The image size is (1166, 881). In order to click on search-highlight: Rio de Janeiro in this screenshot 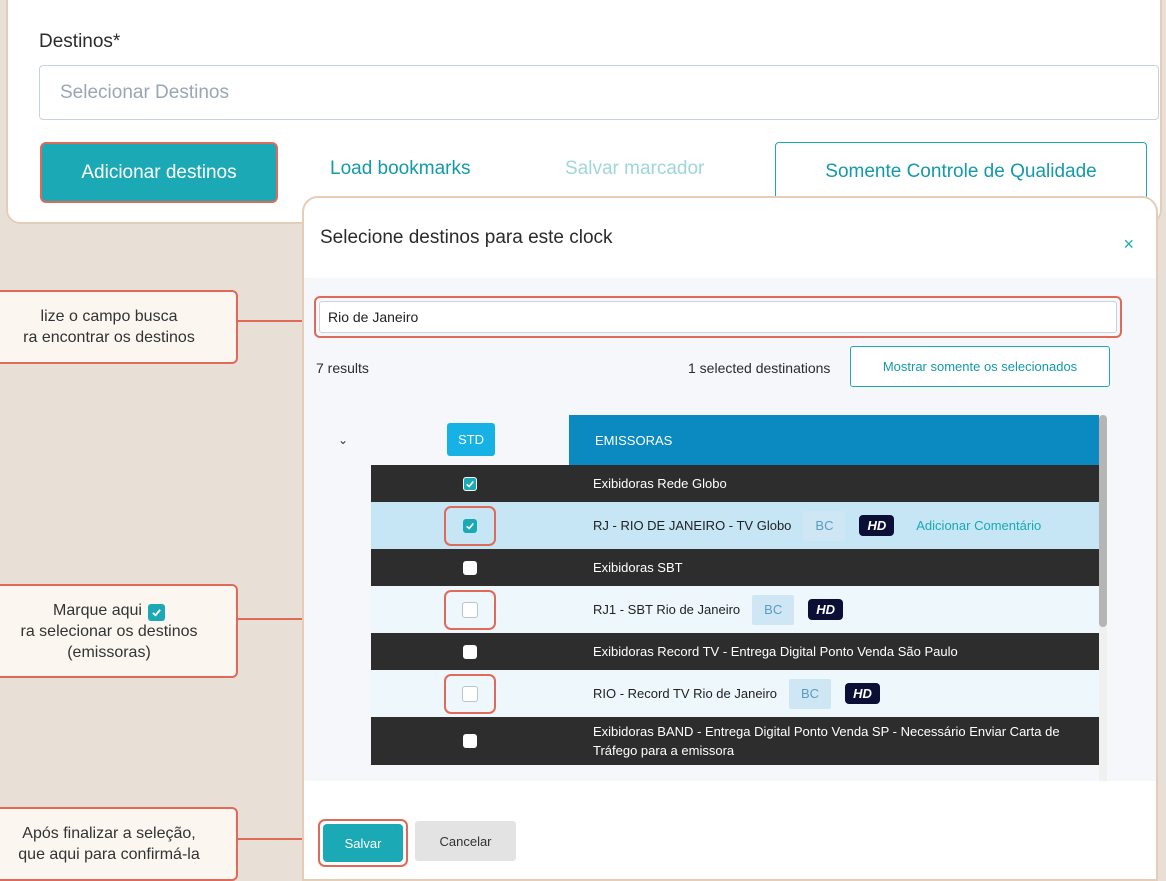, I will do `click(718, 317)`.